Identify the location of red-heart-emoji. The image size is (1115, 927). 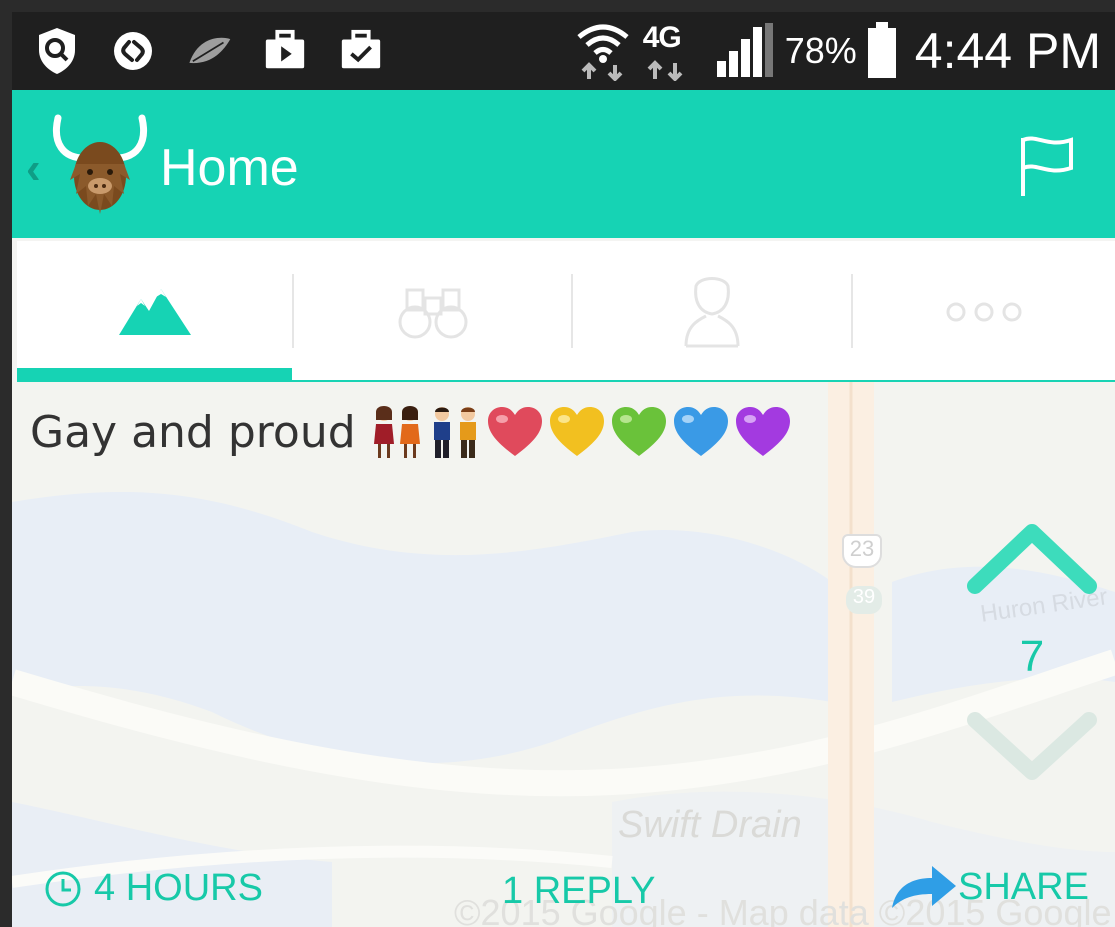
(514, 431).